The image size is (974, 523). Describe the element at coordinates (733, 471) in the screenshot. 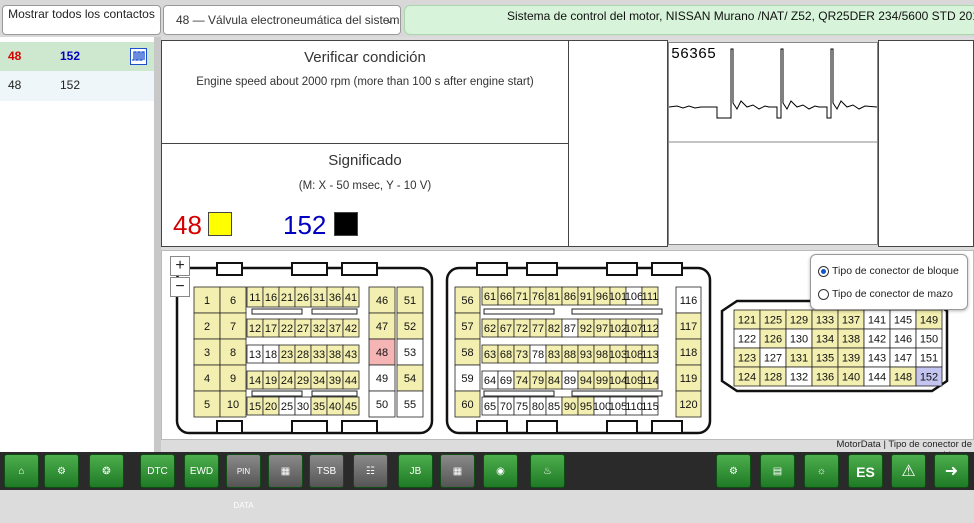

I see `settings-icon: ⚙` at that location.